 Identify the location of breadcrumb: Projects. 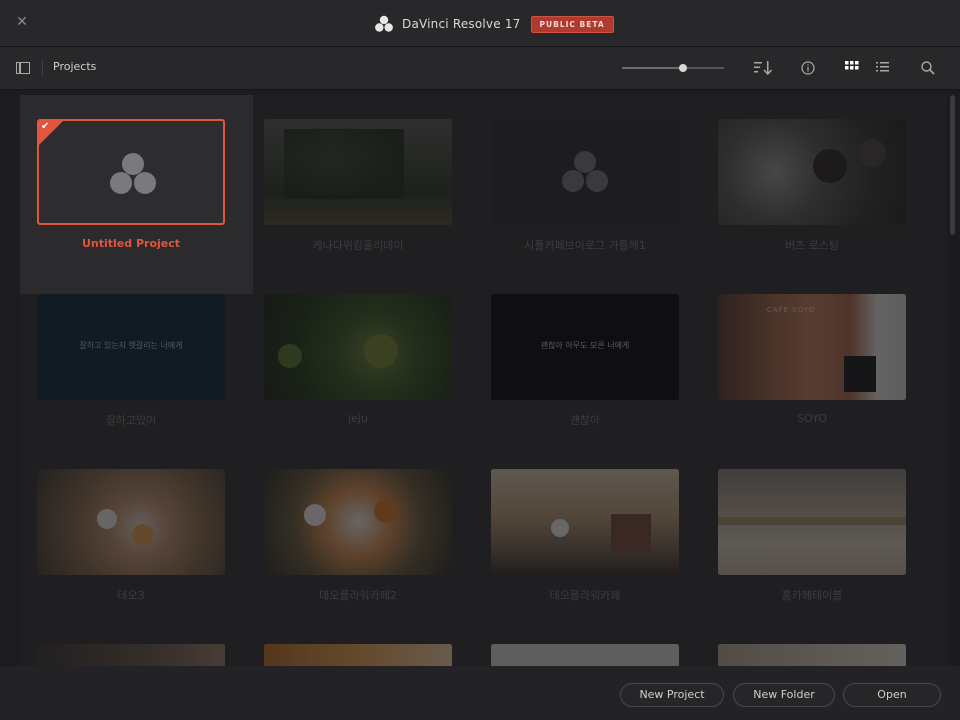
(74, 66).